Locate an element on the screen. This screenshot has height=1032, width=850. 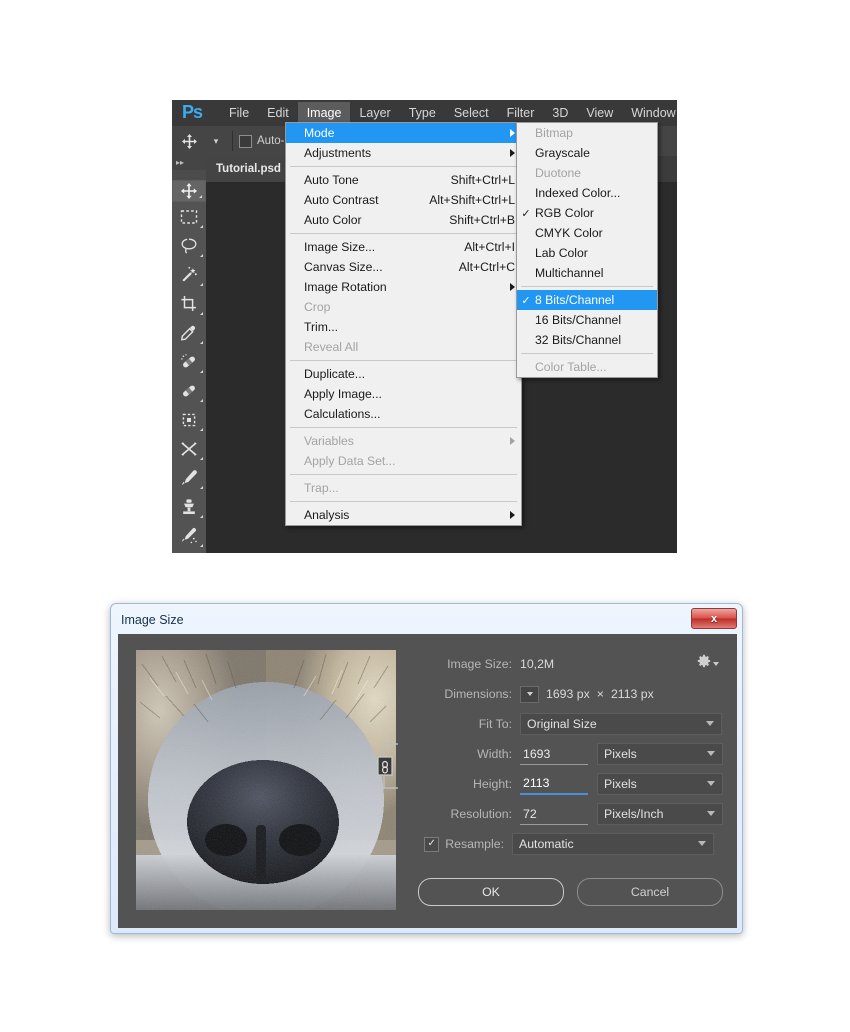
red-eye-tool is located at coordinates (189, 448).